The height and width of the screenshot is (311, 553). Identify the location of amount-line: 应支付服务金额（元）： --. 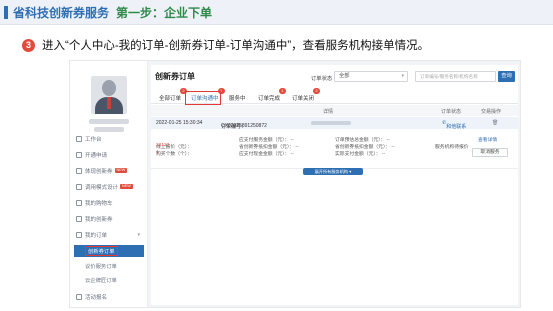
(266, 140).